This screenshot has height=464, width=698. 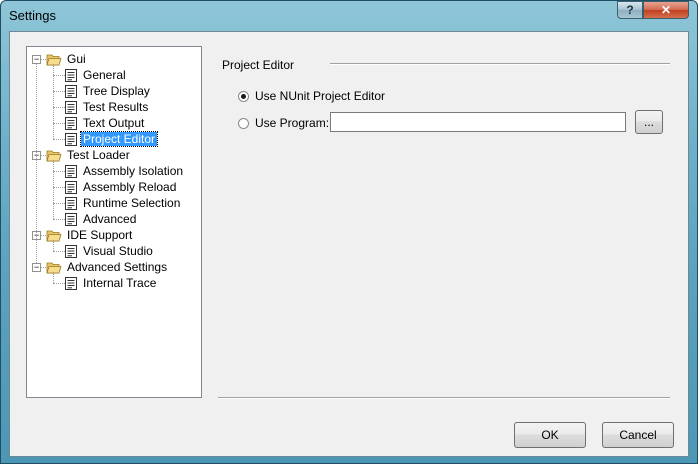 I want to click on radio-selected-dot, so click(x=243, y=96).